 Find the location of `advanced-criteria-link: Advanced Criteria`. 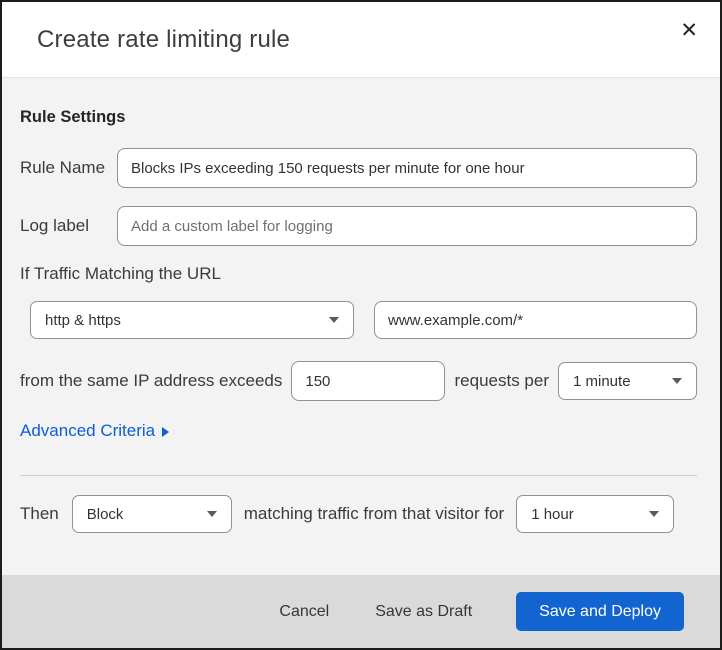

advanced-criteria-link: Advanced Criteria is located at coordinates (95, 431).